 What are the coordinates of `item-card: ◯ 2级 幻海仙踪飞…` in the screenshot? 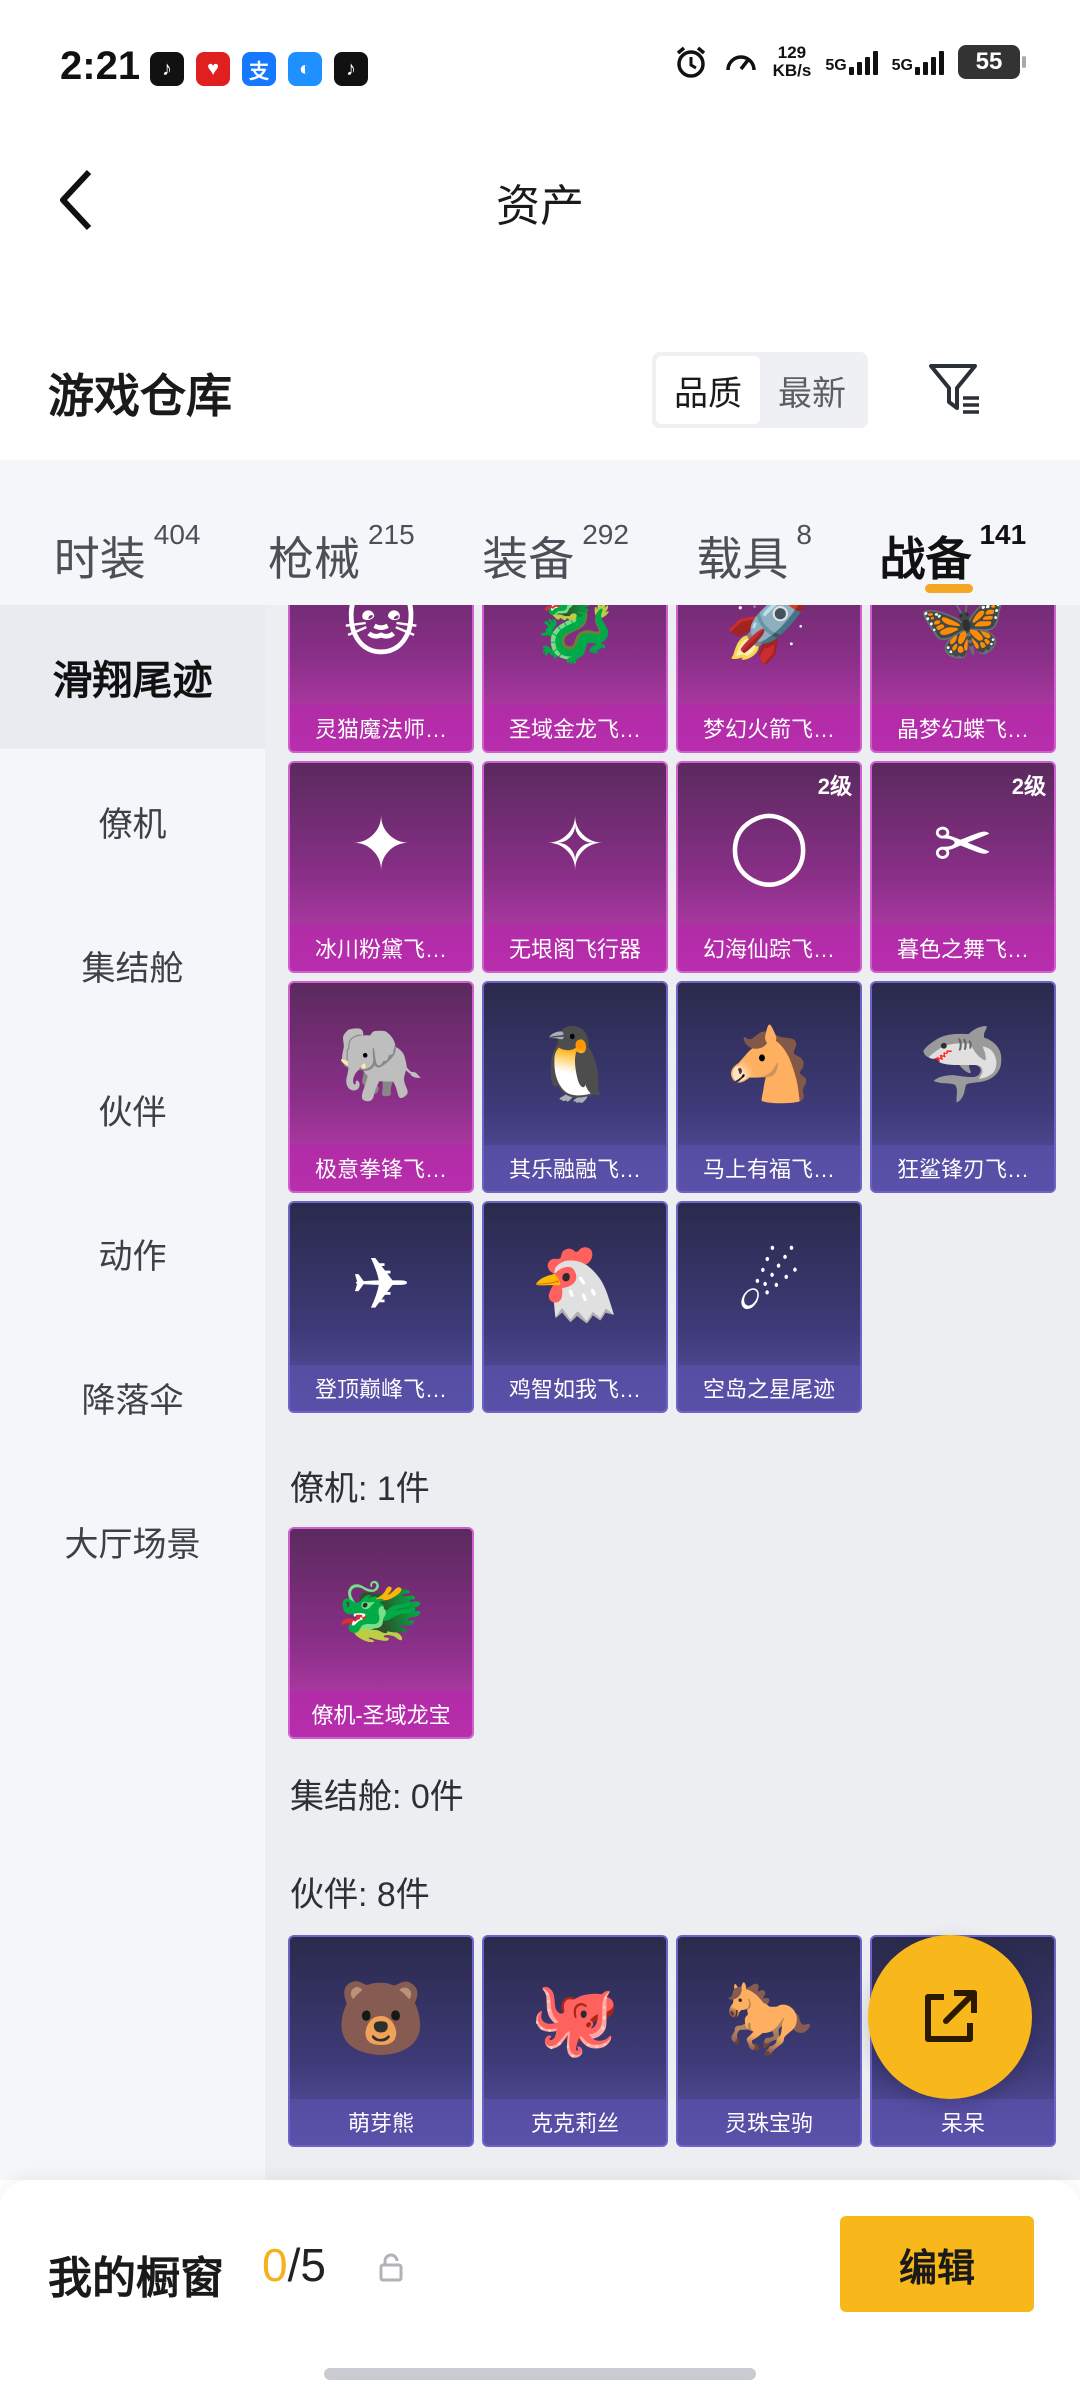 It's located at (769, 867).